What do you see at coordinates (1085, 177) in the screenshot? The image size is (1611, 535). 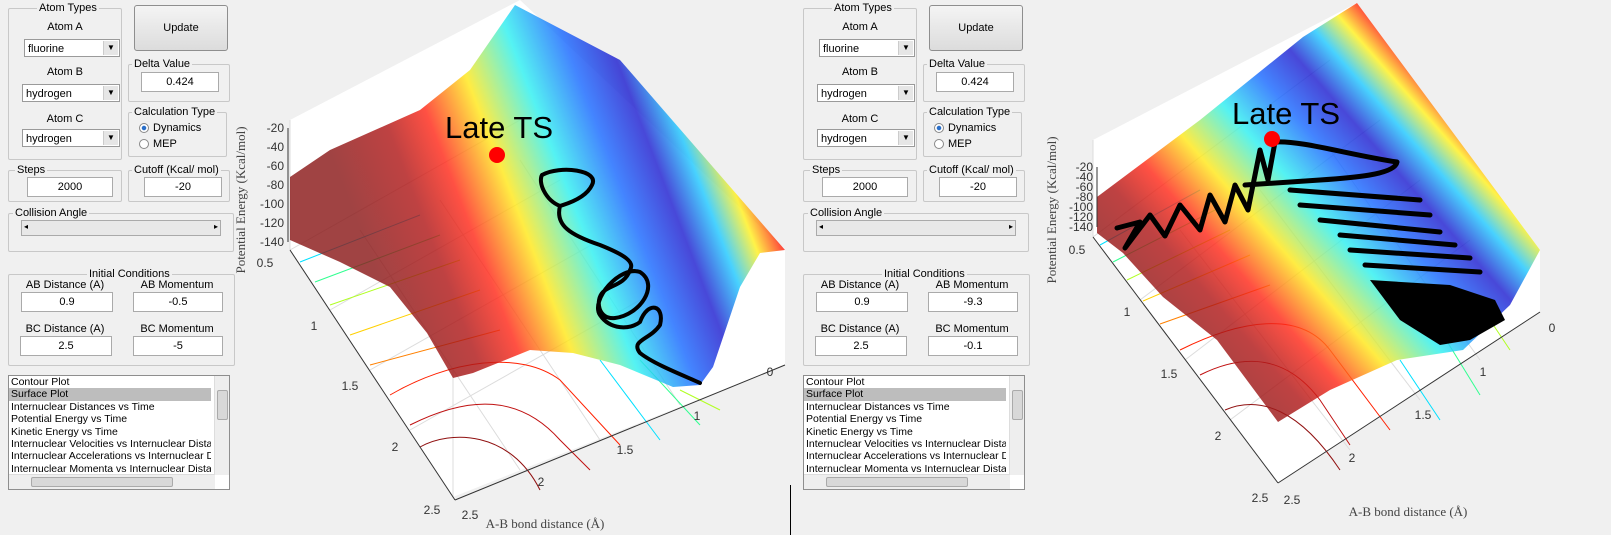 I see `z-tick-label: -40` at bounding box center [1085, 177].